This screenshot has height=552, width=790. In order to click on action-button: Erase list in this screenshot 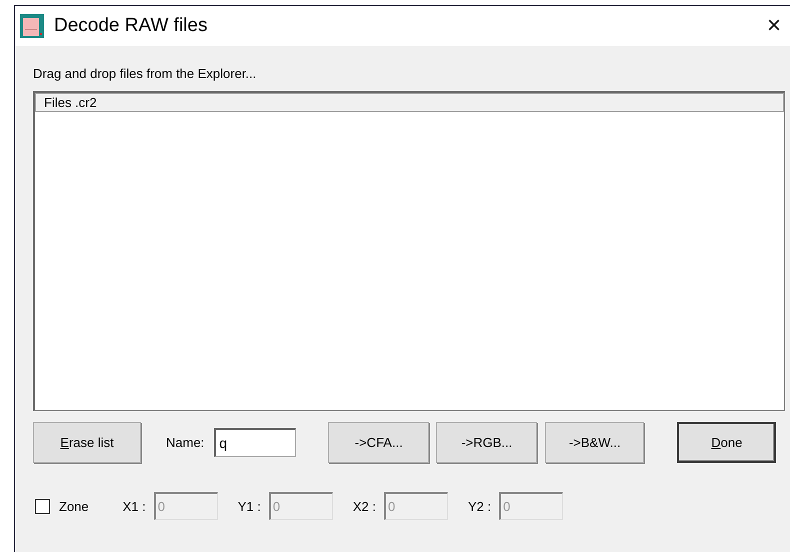, I will do `click(87, 442)`.